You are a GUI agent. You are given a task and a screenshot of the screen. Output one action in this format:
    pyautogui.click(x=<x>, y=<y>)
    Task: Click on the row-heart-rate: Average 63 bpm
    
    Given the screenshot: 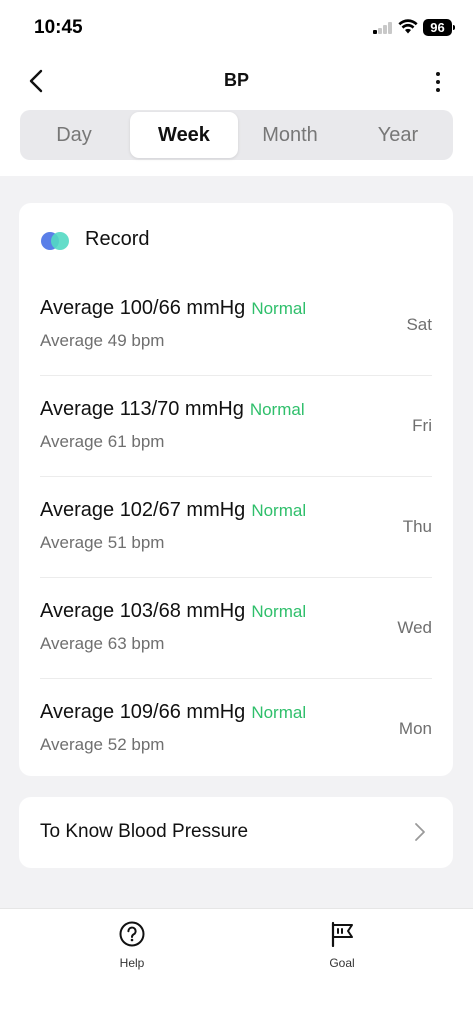 What is the action you would take?
    pyautogui.click(x=102, y=643)
    